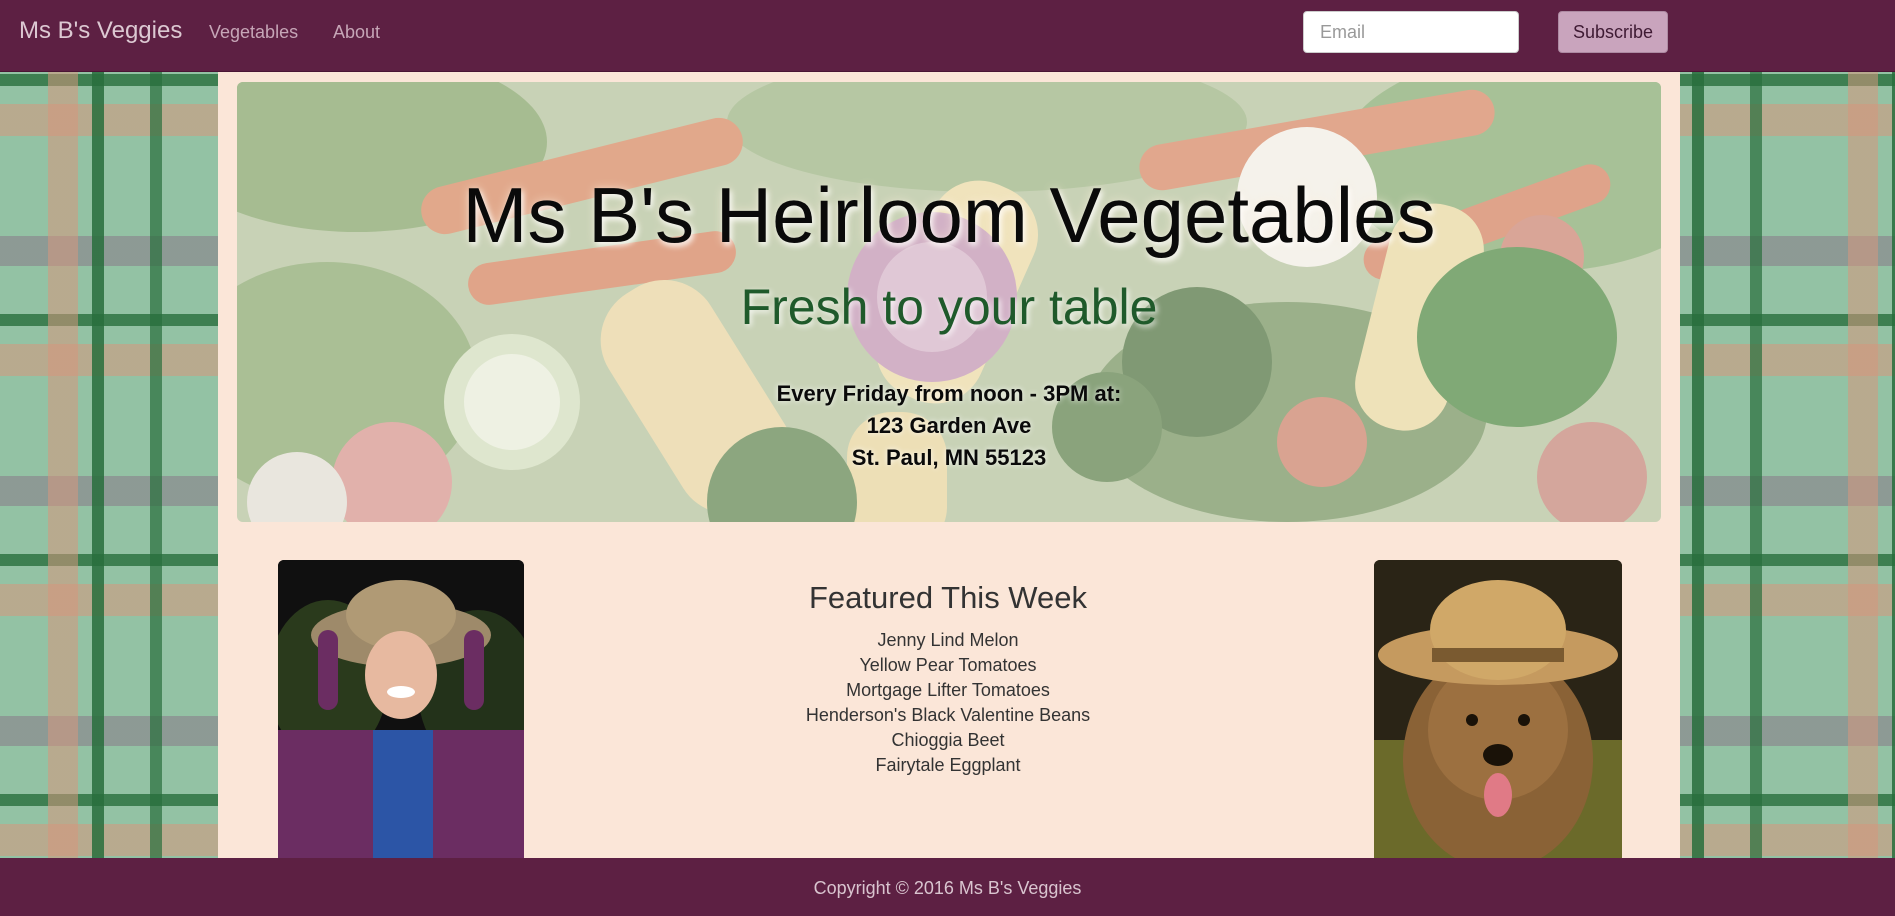 Image resolution: width=1895 pixels, height=916 pixels. What do you see at coordinates (1613, 32) in the screenshot?
I see `subscribe-button: Subscribe` at bounding box center [1613, 32].